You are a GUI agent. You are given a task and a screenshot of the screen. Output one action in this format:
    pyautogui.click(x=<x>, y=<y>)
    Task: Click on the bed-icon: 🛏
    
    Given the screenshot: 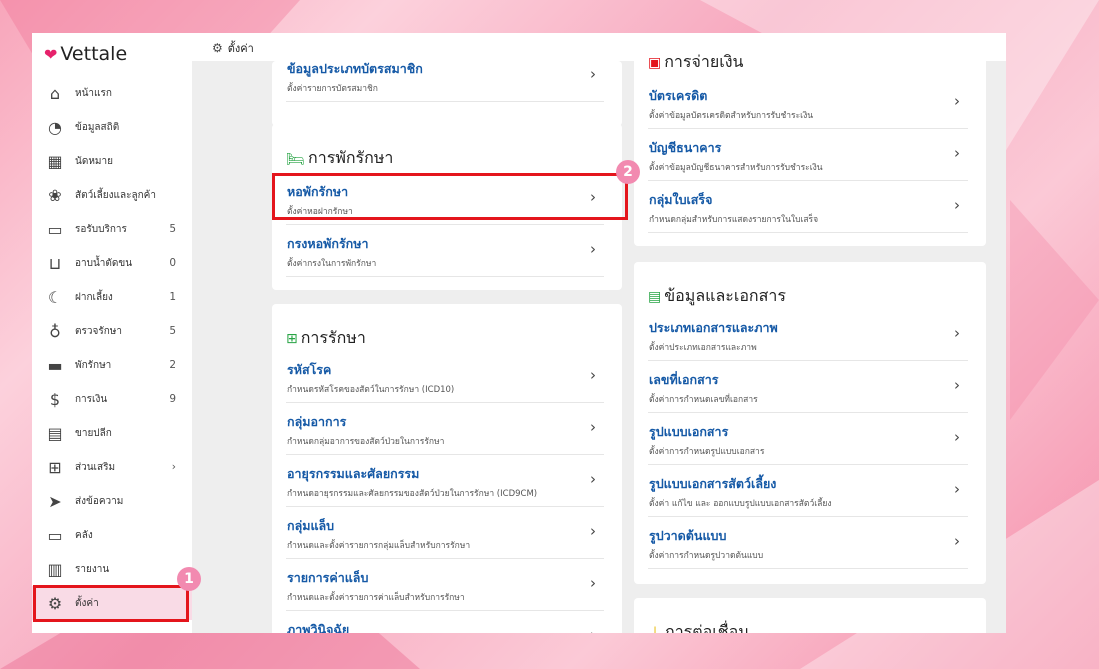 What is the action you would take?
    pyautogui.click(x=296, y=158)
    